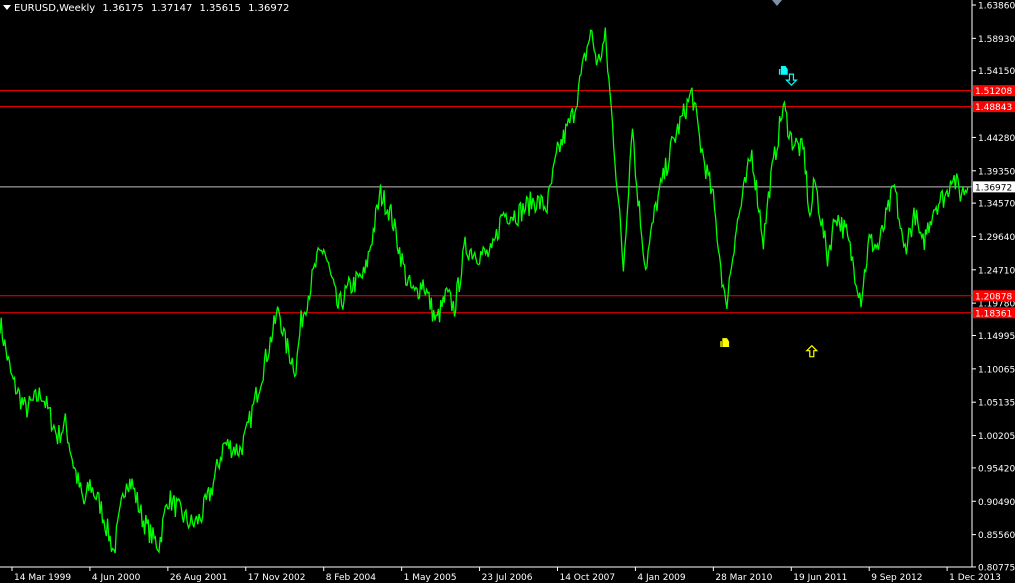 This screenshot has width=1015, height=583. Describe the element at coordinates (42, 578) in the screenshot. I see `x-tick-label: 14 Mar 1999` at that location.